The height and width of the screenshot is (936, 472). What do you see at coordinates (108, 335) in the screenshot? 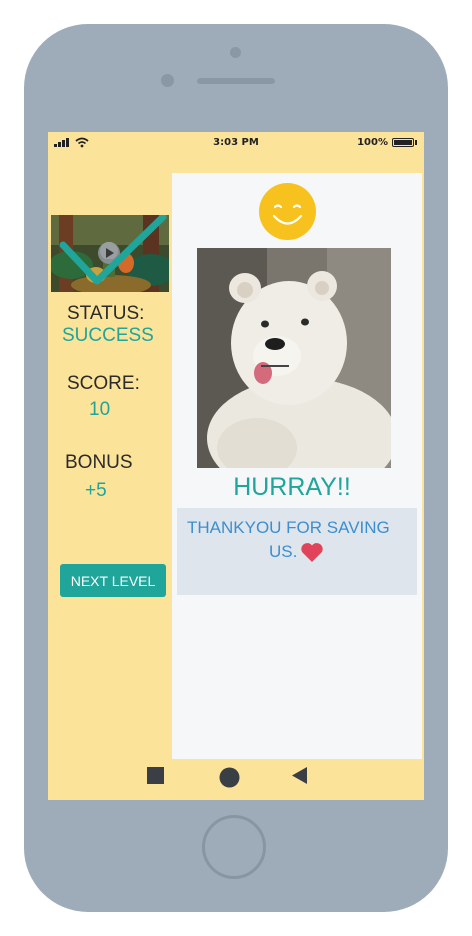
I see `status-value: SUCCESS` at bounding box center [108, 335].